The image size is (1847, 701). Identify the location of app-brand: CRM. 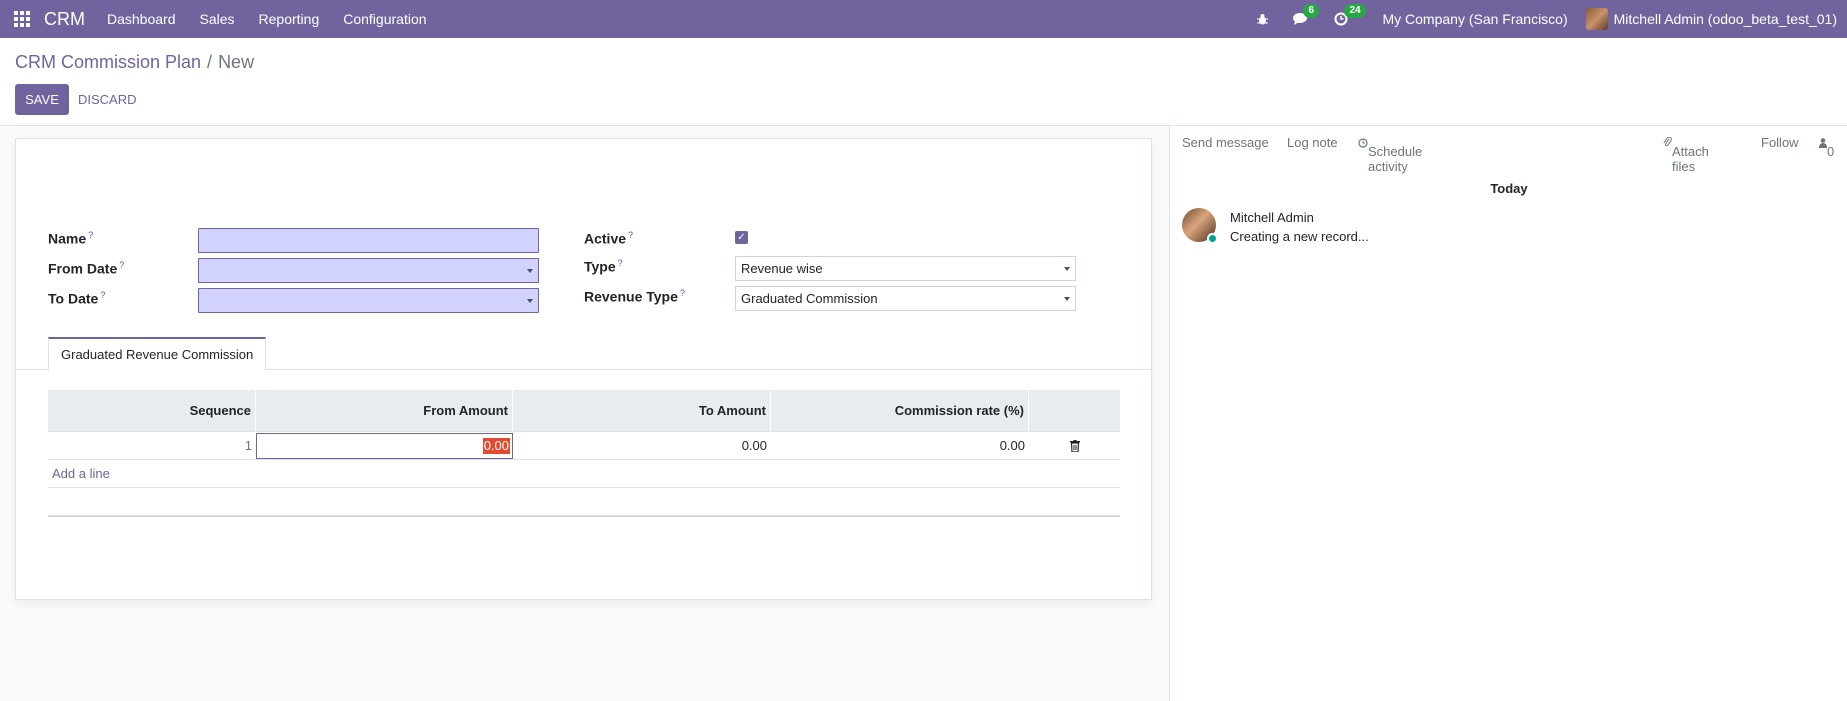
(64, 19).